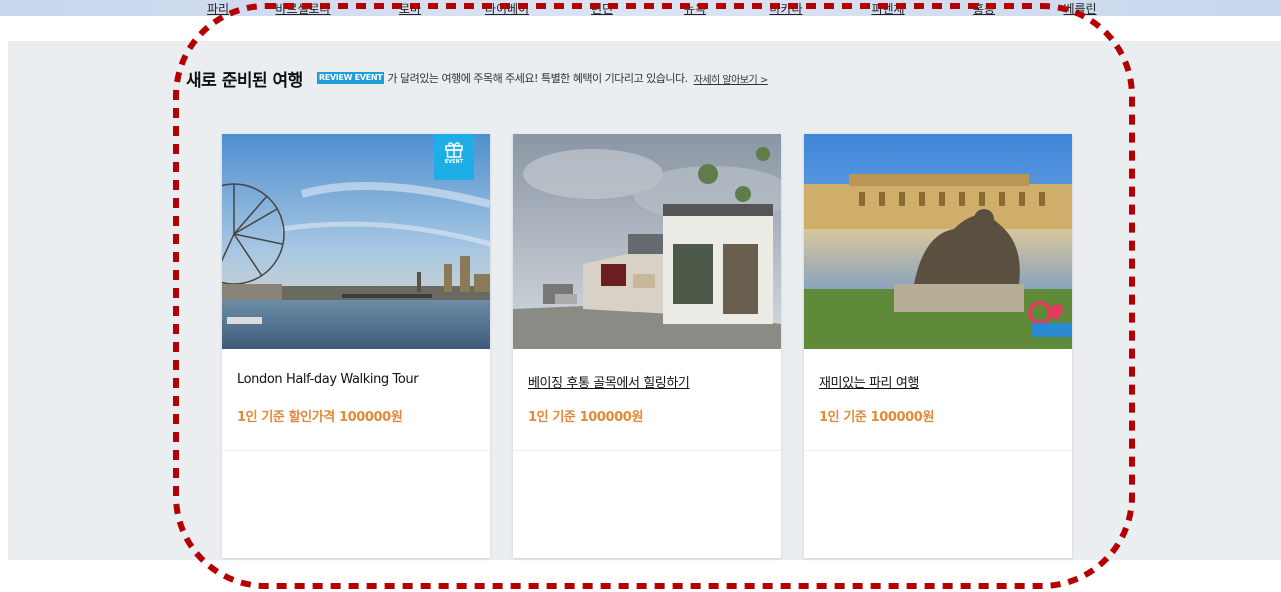 This screenshot has height=592, width=1281. I want to click on event-badge: EVENT, so click(454, 157).